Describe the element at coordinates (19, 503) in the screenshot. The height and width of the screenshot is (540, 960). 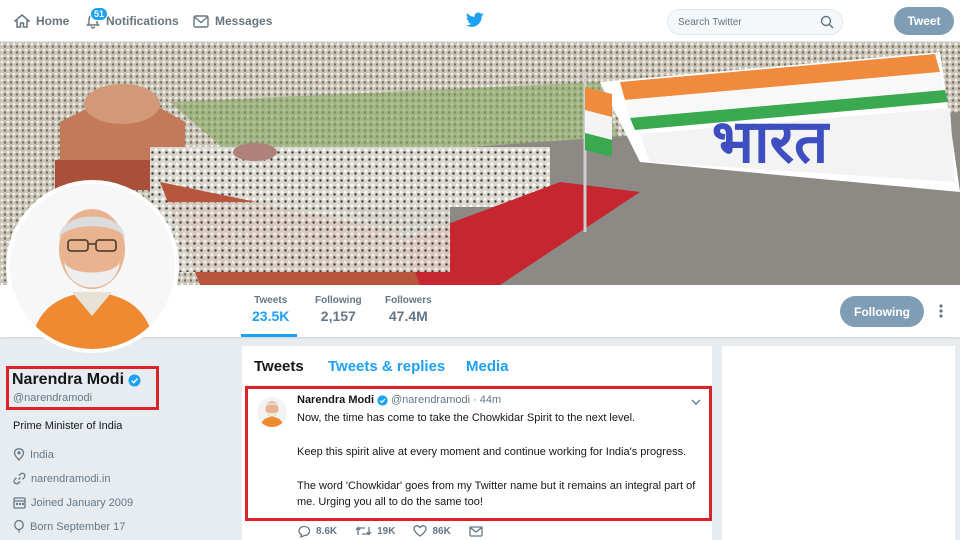
I see `calendar-icon` at that location.